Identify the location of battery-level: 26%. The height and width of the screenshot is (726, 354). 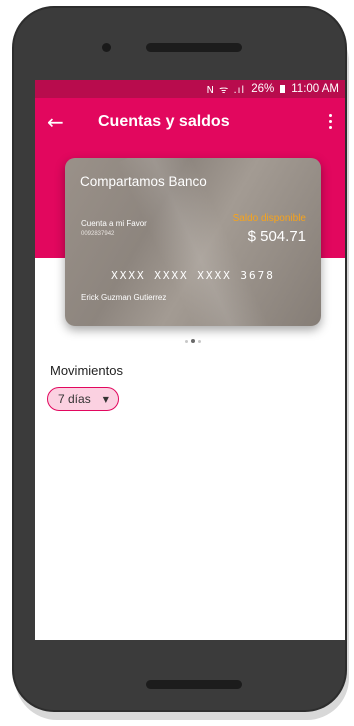
(263, 89).